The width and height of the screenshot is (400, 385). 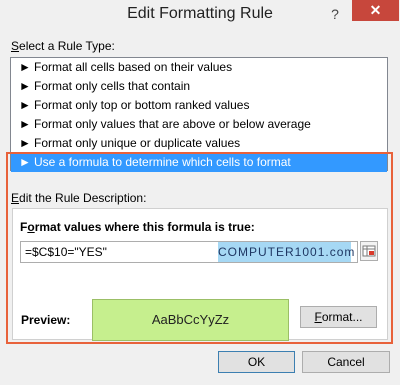 I want to click on preview-label: Preview:, so click(x=46, y=320).